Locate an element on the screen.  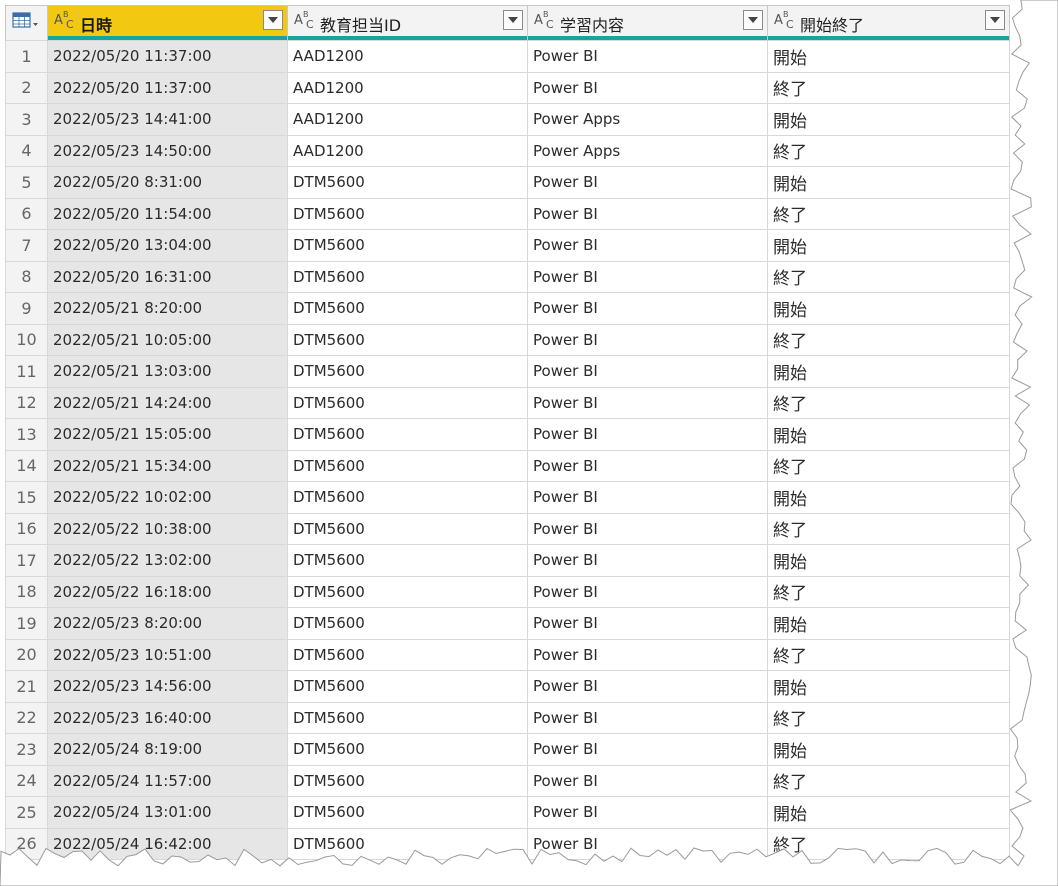
table-row: 19 2022/05/23 8:20:00 DTM5600 Power BI 開始 is located at coordinates (507, 623).